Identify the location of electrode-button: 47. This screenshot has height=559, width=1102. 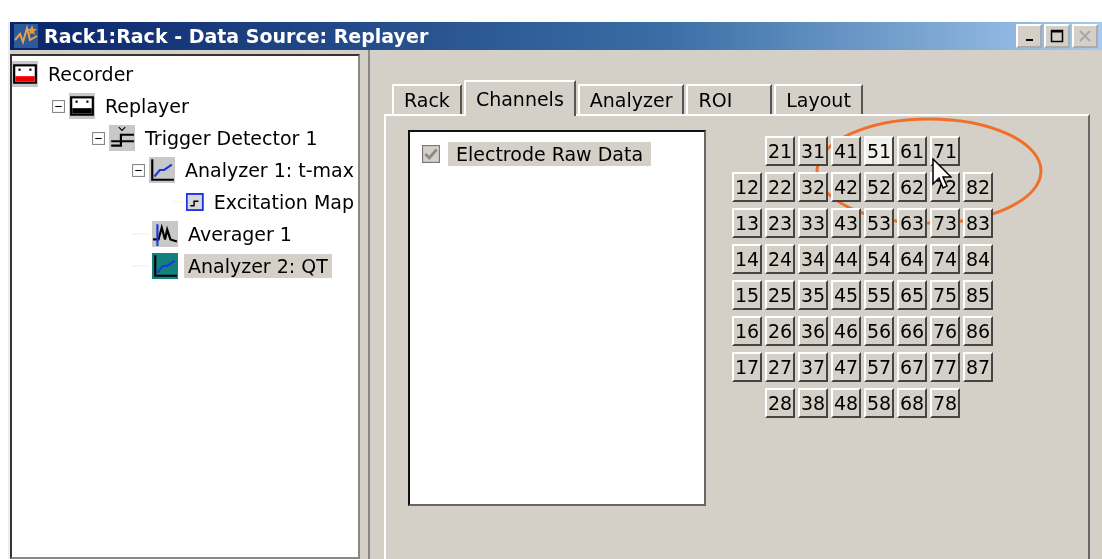
(846, 367).